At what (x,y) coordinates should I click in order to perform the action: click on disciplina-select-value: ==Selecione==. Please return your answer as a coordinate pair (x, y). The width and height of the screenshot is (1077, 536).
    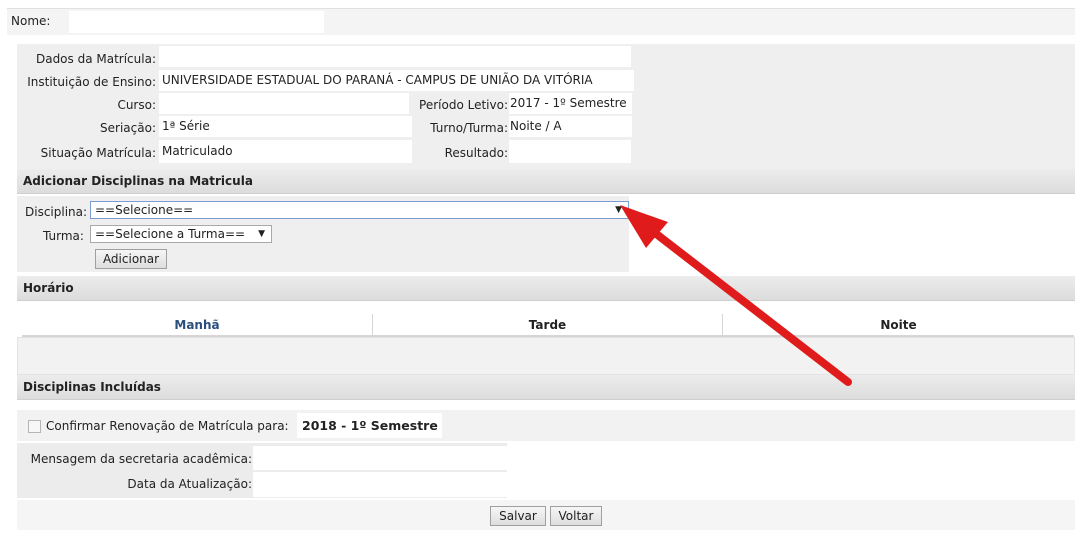
    Looking at the image, I should click on (144, 210).